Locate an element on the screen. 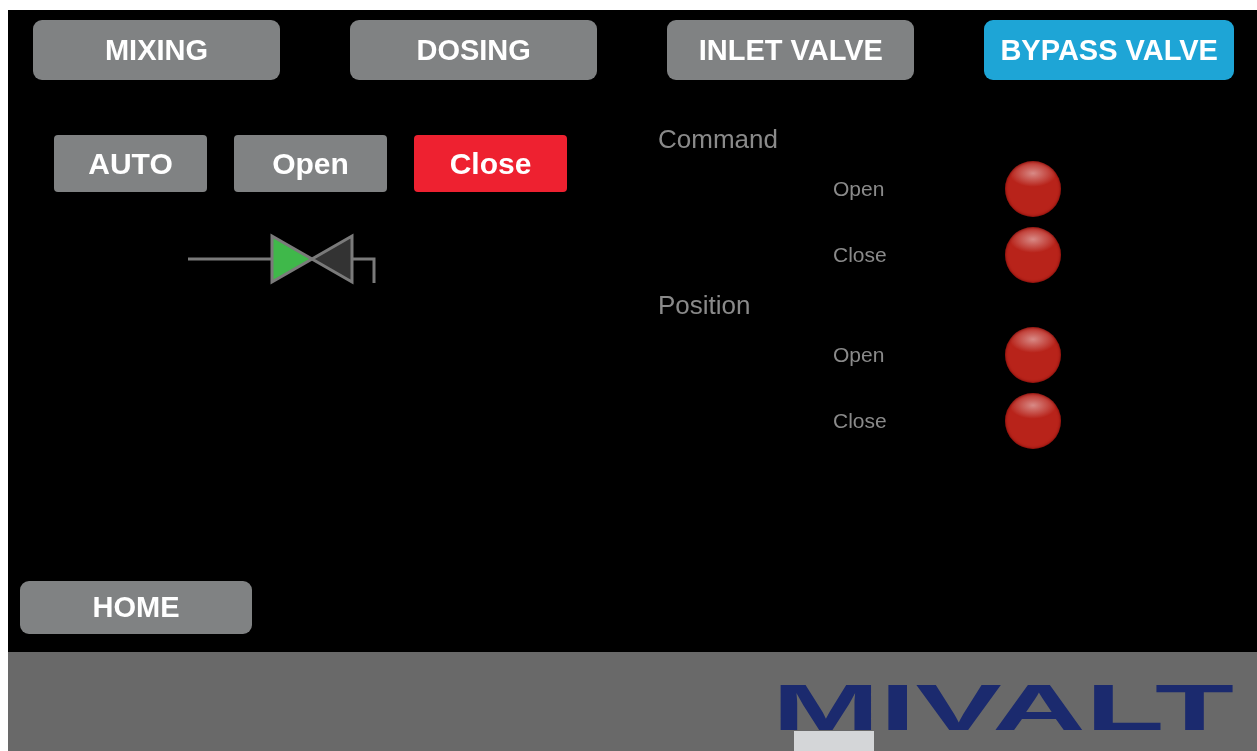  nav-tab: MIXING is located at coordinates (156, 50).